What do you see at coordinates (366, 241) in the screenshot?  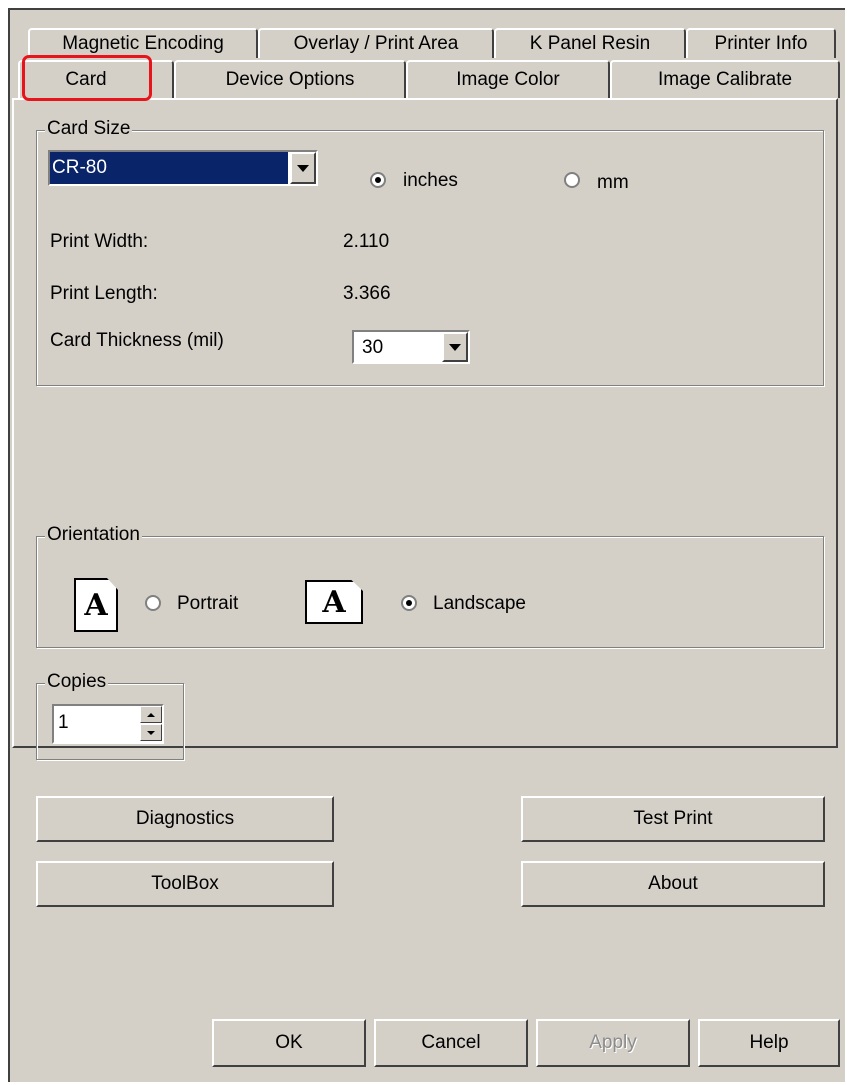 I see `print-width-value: 2.110` at bounding box center [366, 241].